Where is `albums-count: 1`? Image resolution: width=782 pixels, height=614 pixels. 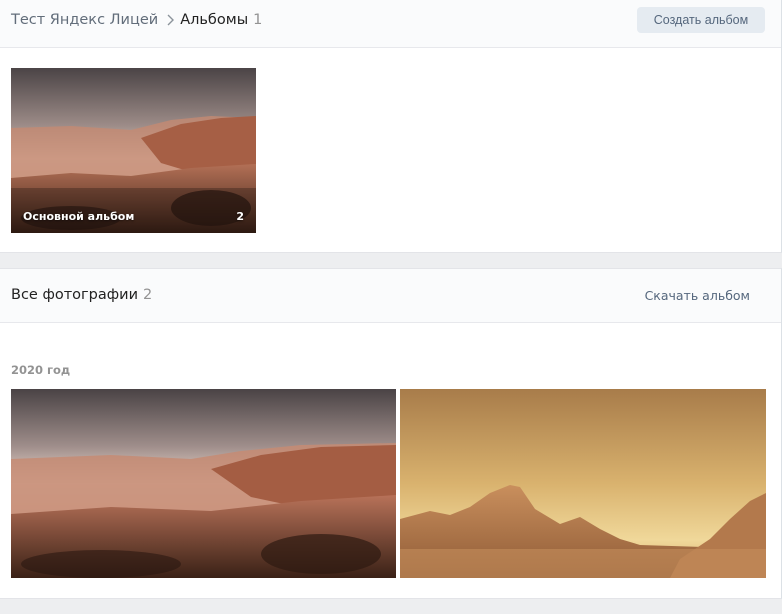 albums-count: 1 is located at coordinates (258, 20).